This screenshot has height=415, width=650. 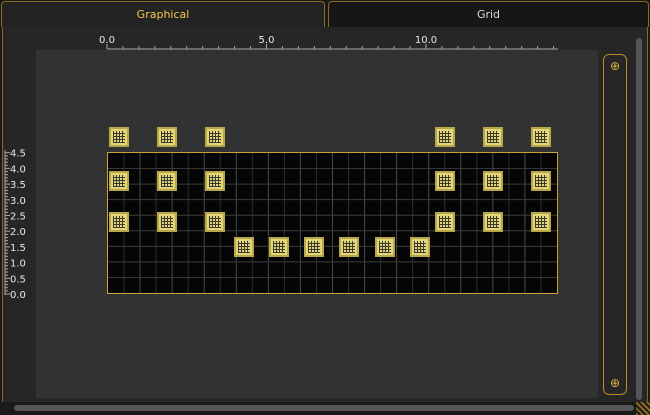 I want to click on tab-grid-label: Grid, so click(x=488, y=14).